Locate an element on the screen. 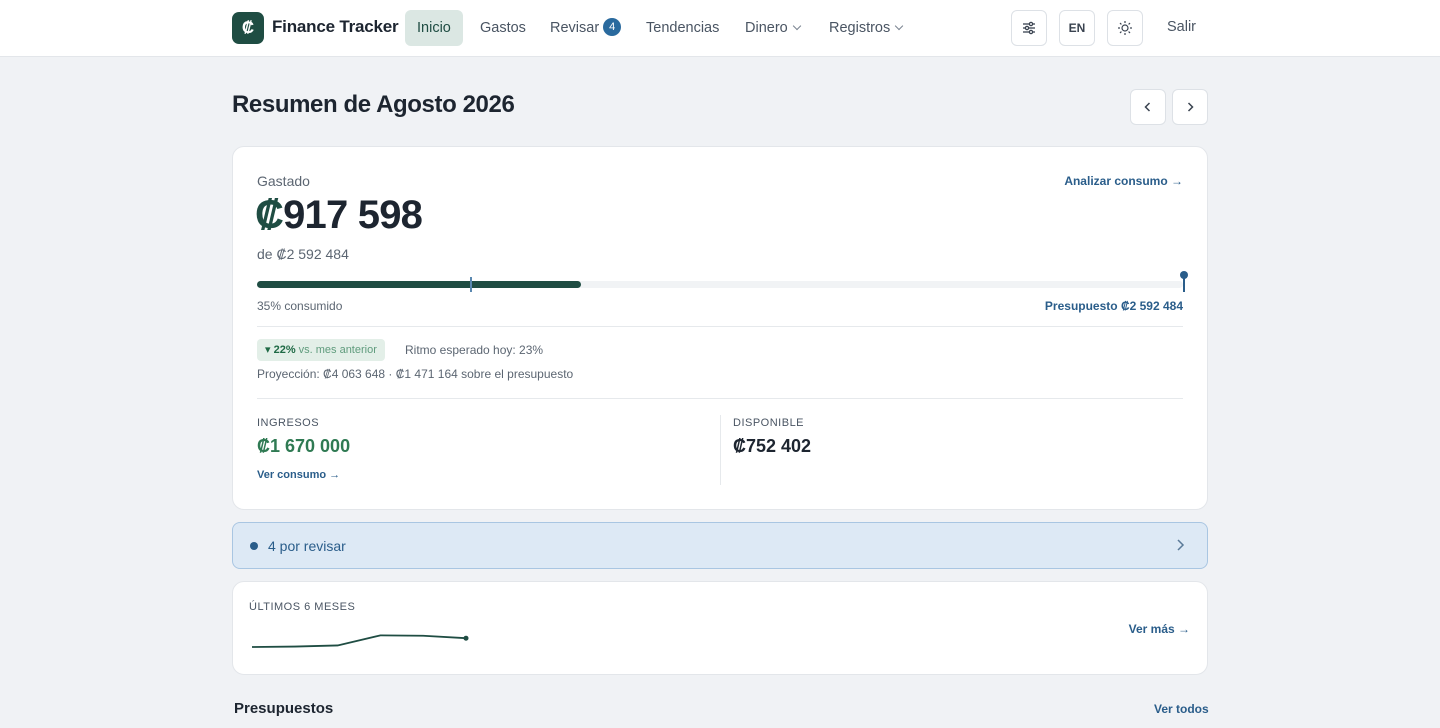 The image size is (1440, 728). nav-dinero-label: Dinero is located at coordinates (766, 28).